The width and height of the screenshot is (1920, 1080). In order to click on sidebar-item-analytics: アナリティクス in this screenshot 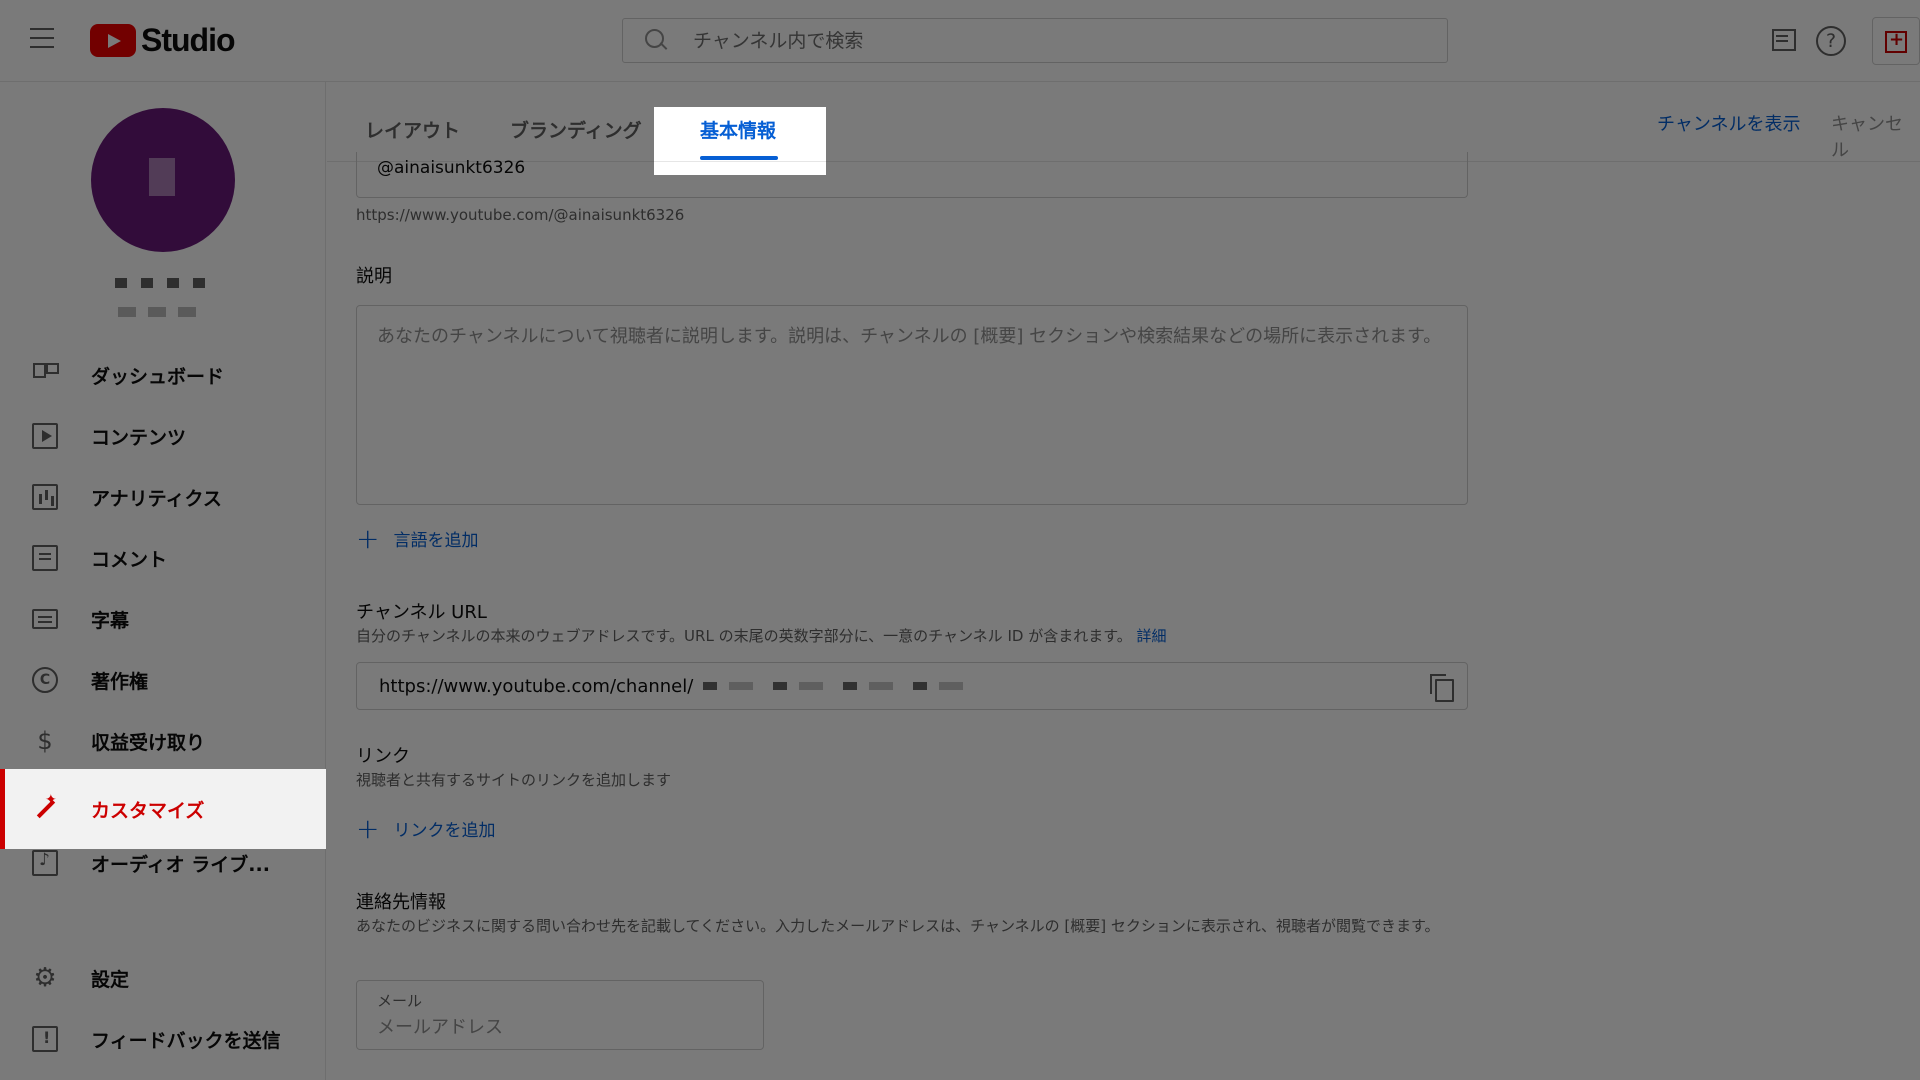, I will do `click(163, 497)`.